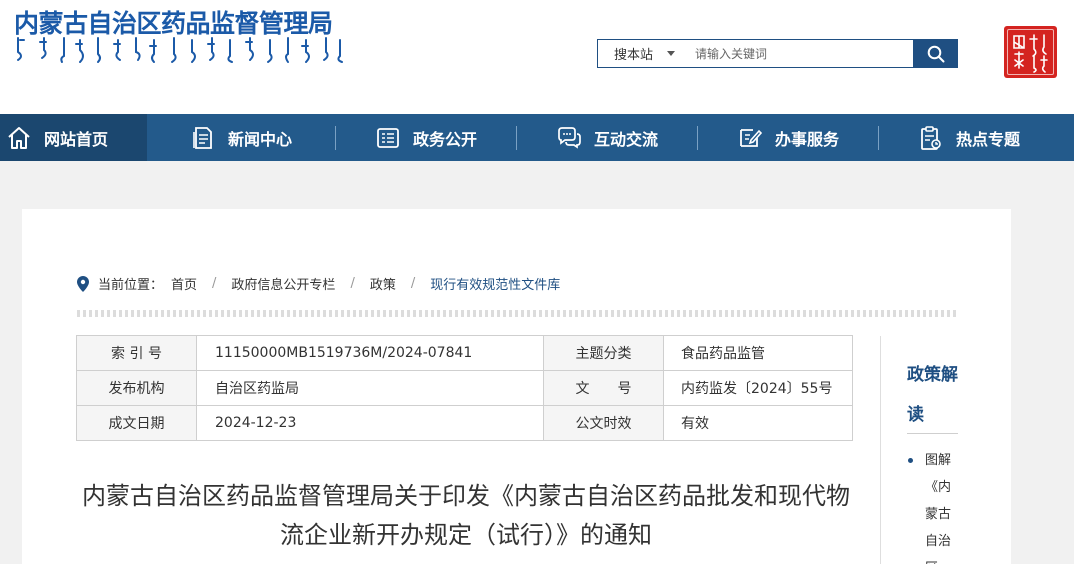 The width and height of the screenshot is (1074, 564). I want to click on caret-down-icon, so click(671, 53).